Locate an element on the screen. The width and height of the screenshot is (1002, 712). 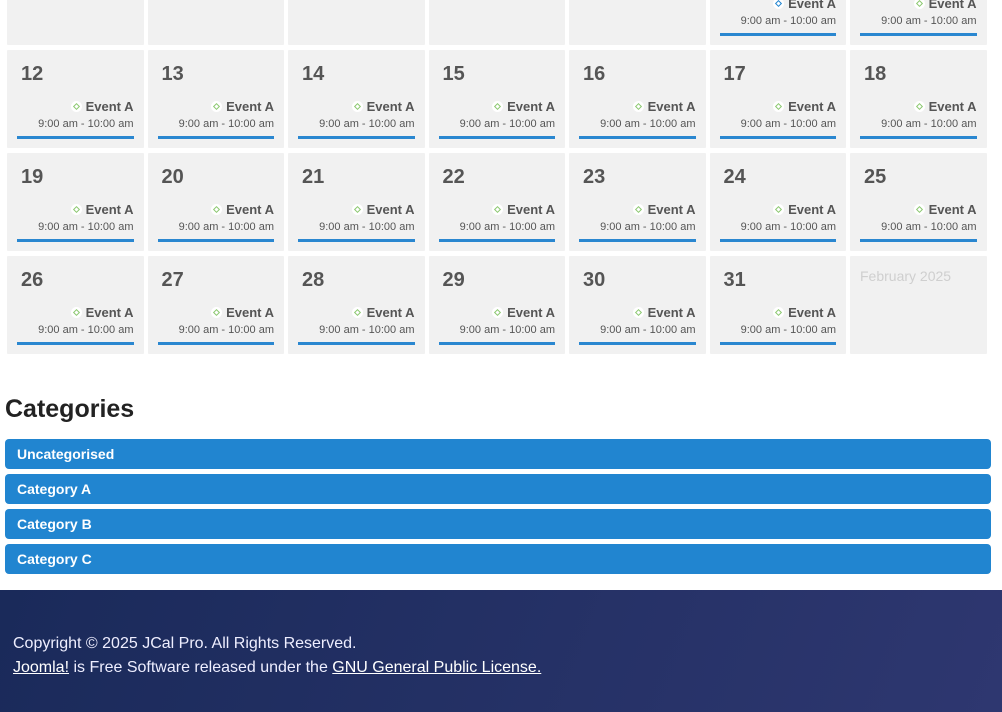
event-title-row: Event A is located at coordinates (636, 312).